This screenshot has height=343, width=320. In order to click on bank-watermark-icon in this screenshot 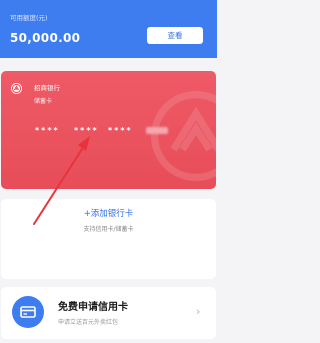, I will do `click(183, 136)`.